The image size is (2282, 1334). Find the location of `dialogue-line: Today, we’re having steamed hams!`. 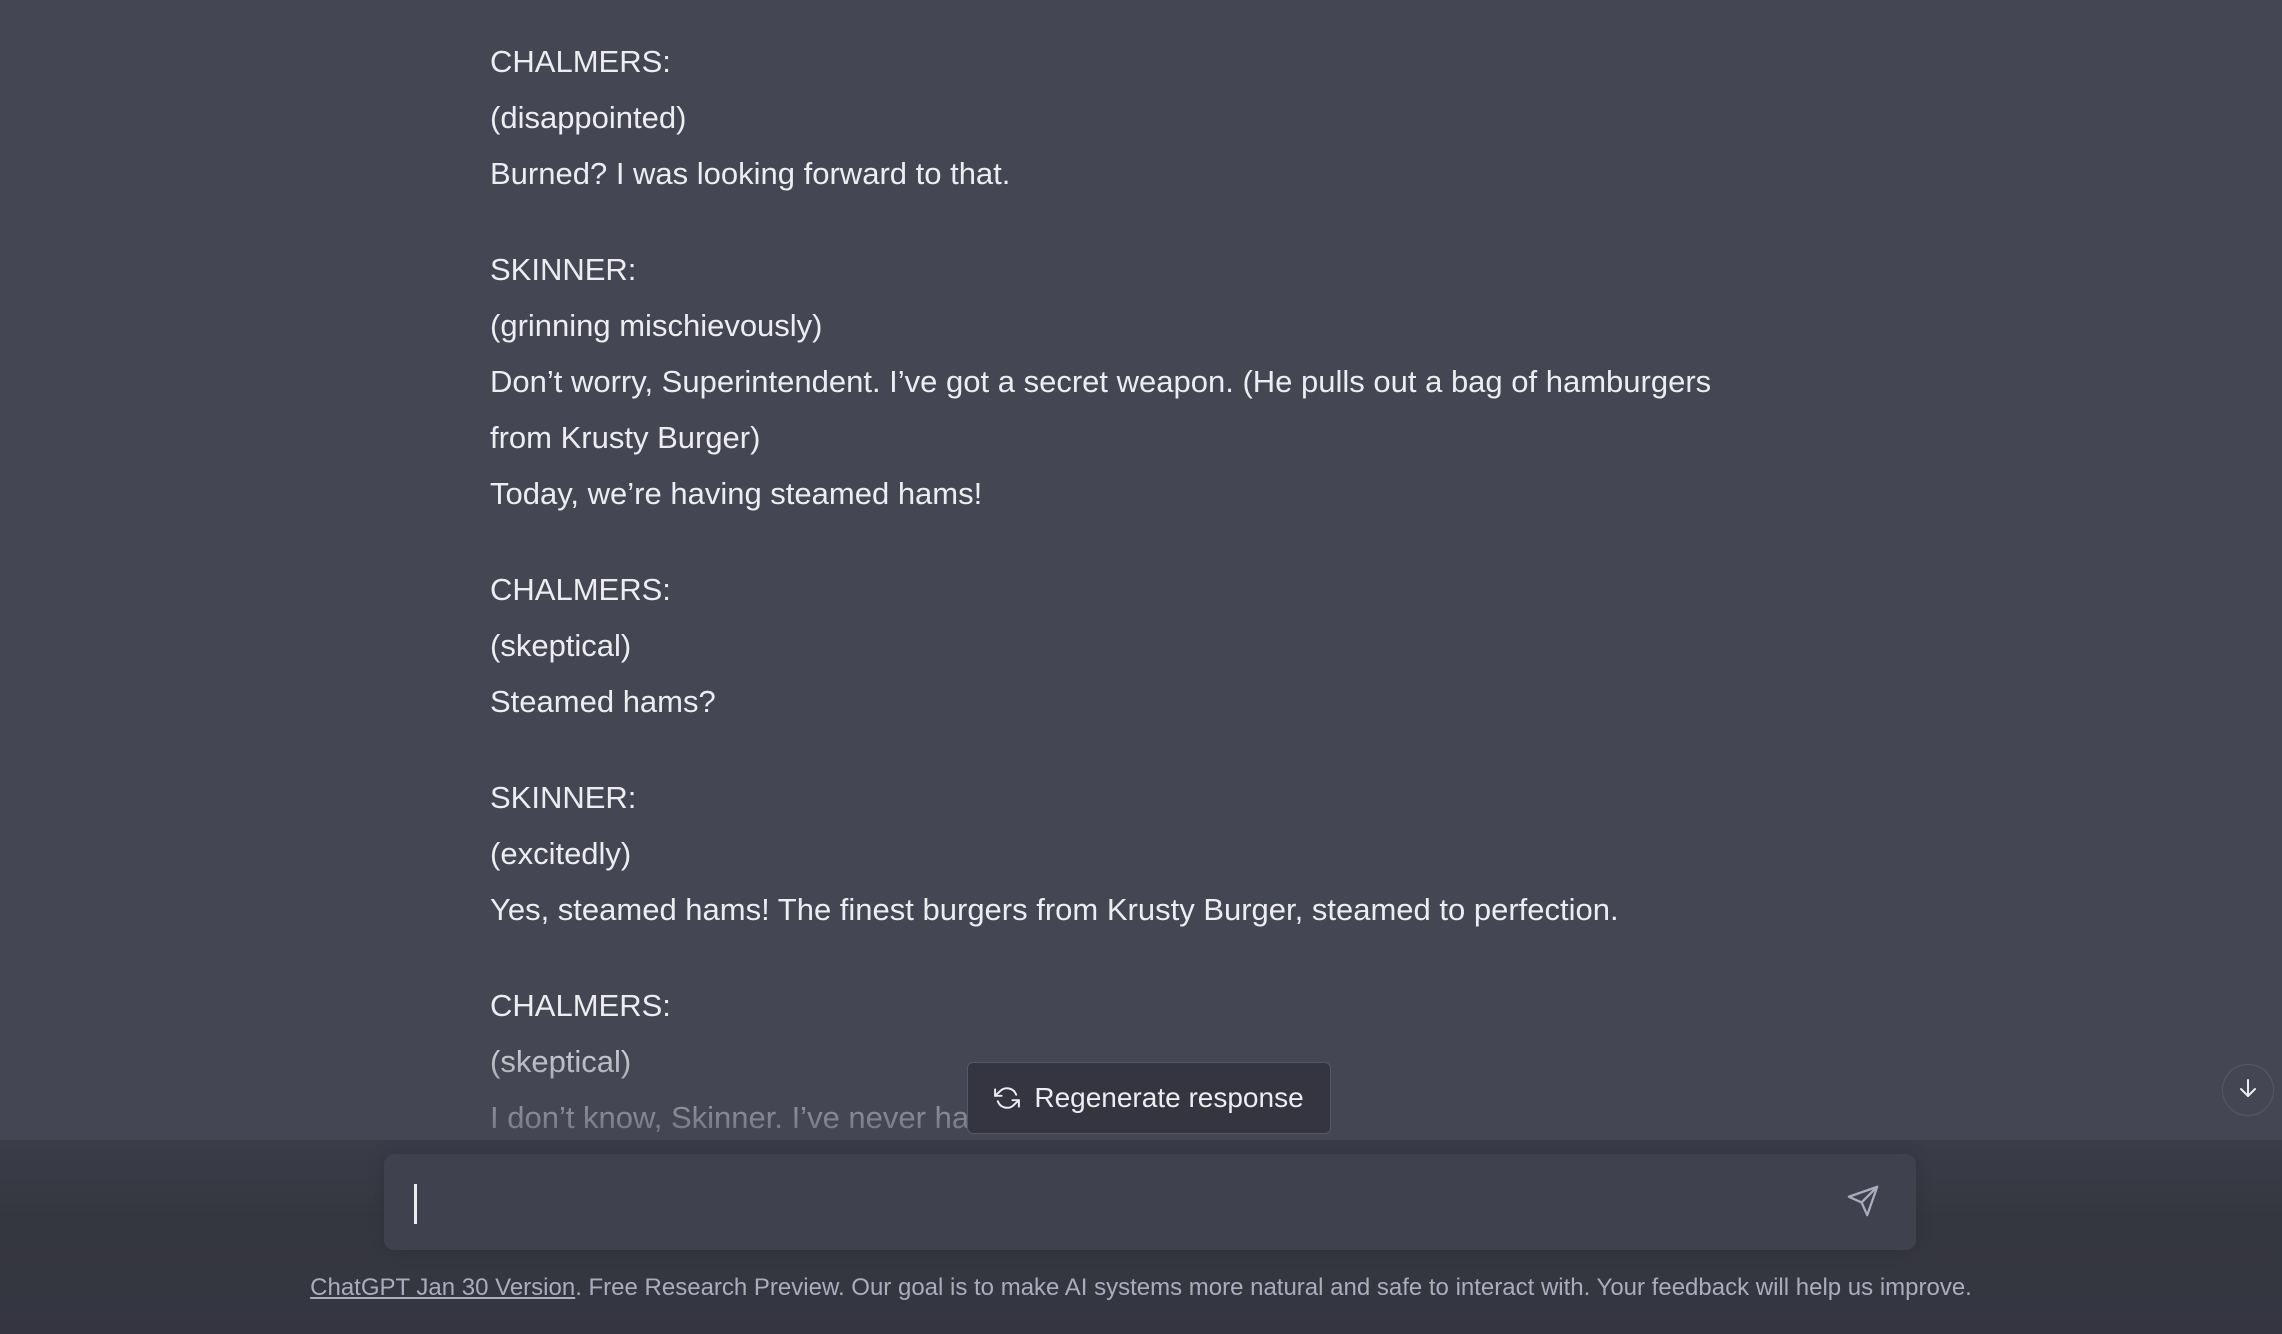

dialogue-line: Today, we’re having steamed hams! is located at coordinates (736, 493).